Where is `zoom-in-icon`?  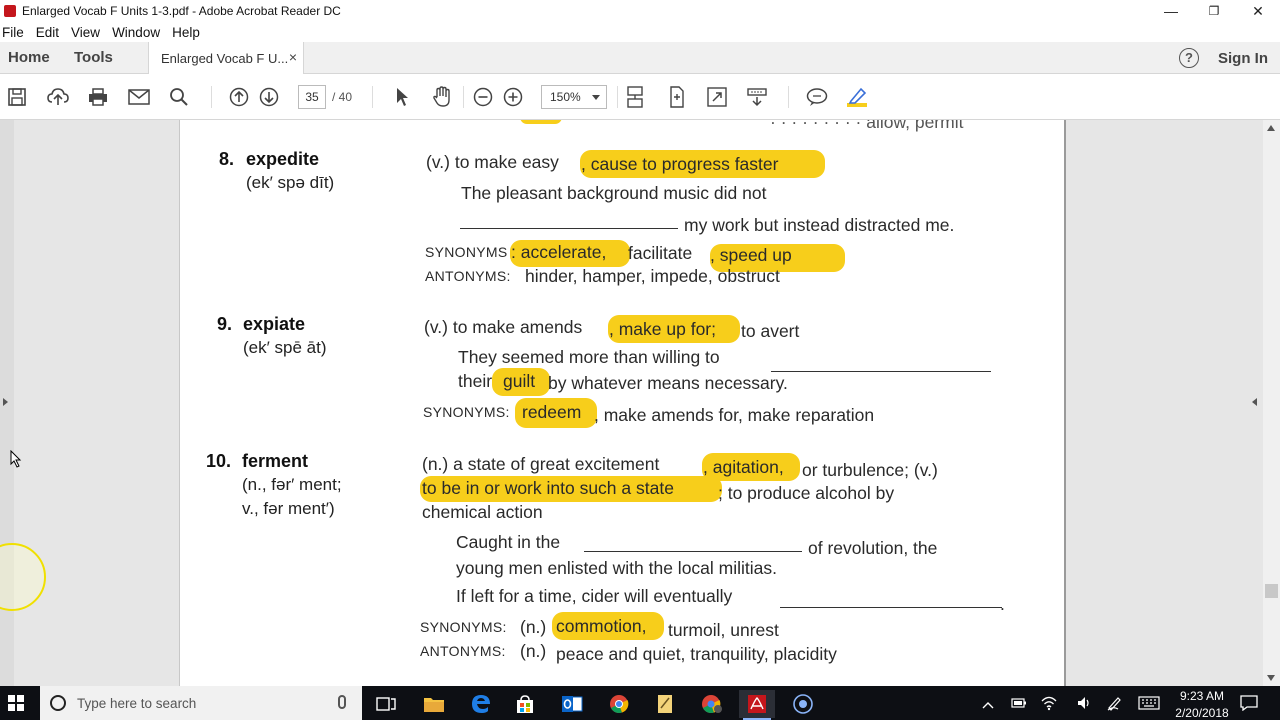 zoom-in-icon is located at coordinates (513, 97).